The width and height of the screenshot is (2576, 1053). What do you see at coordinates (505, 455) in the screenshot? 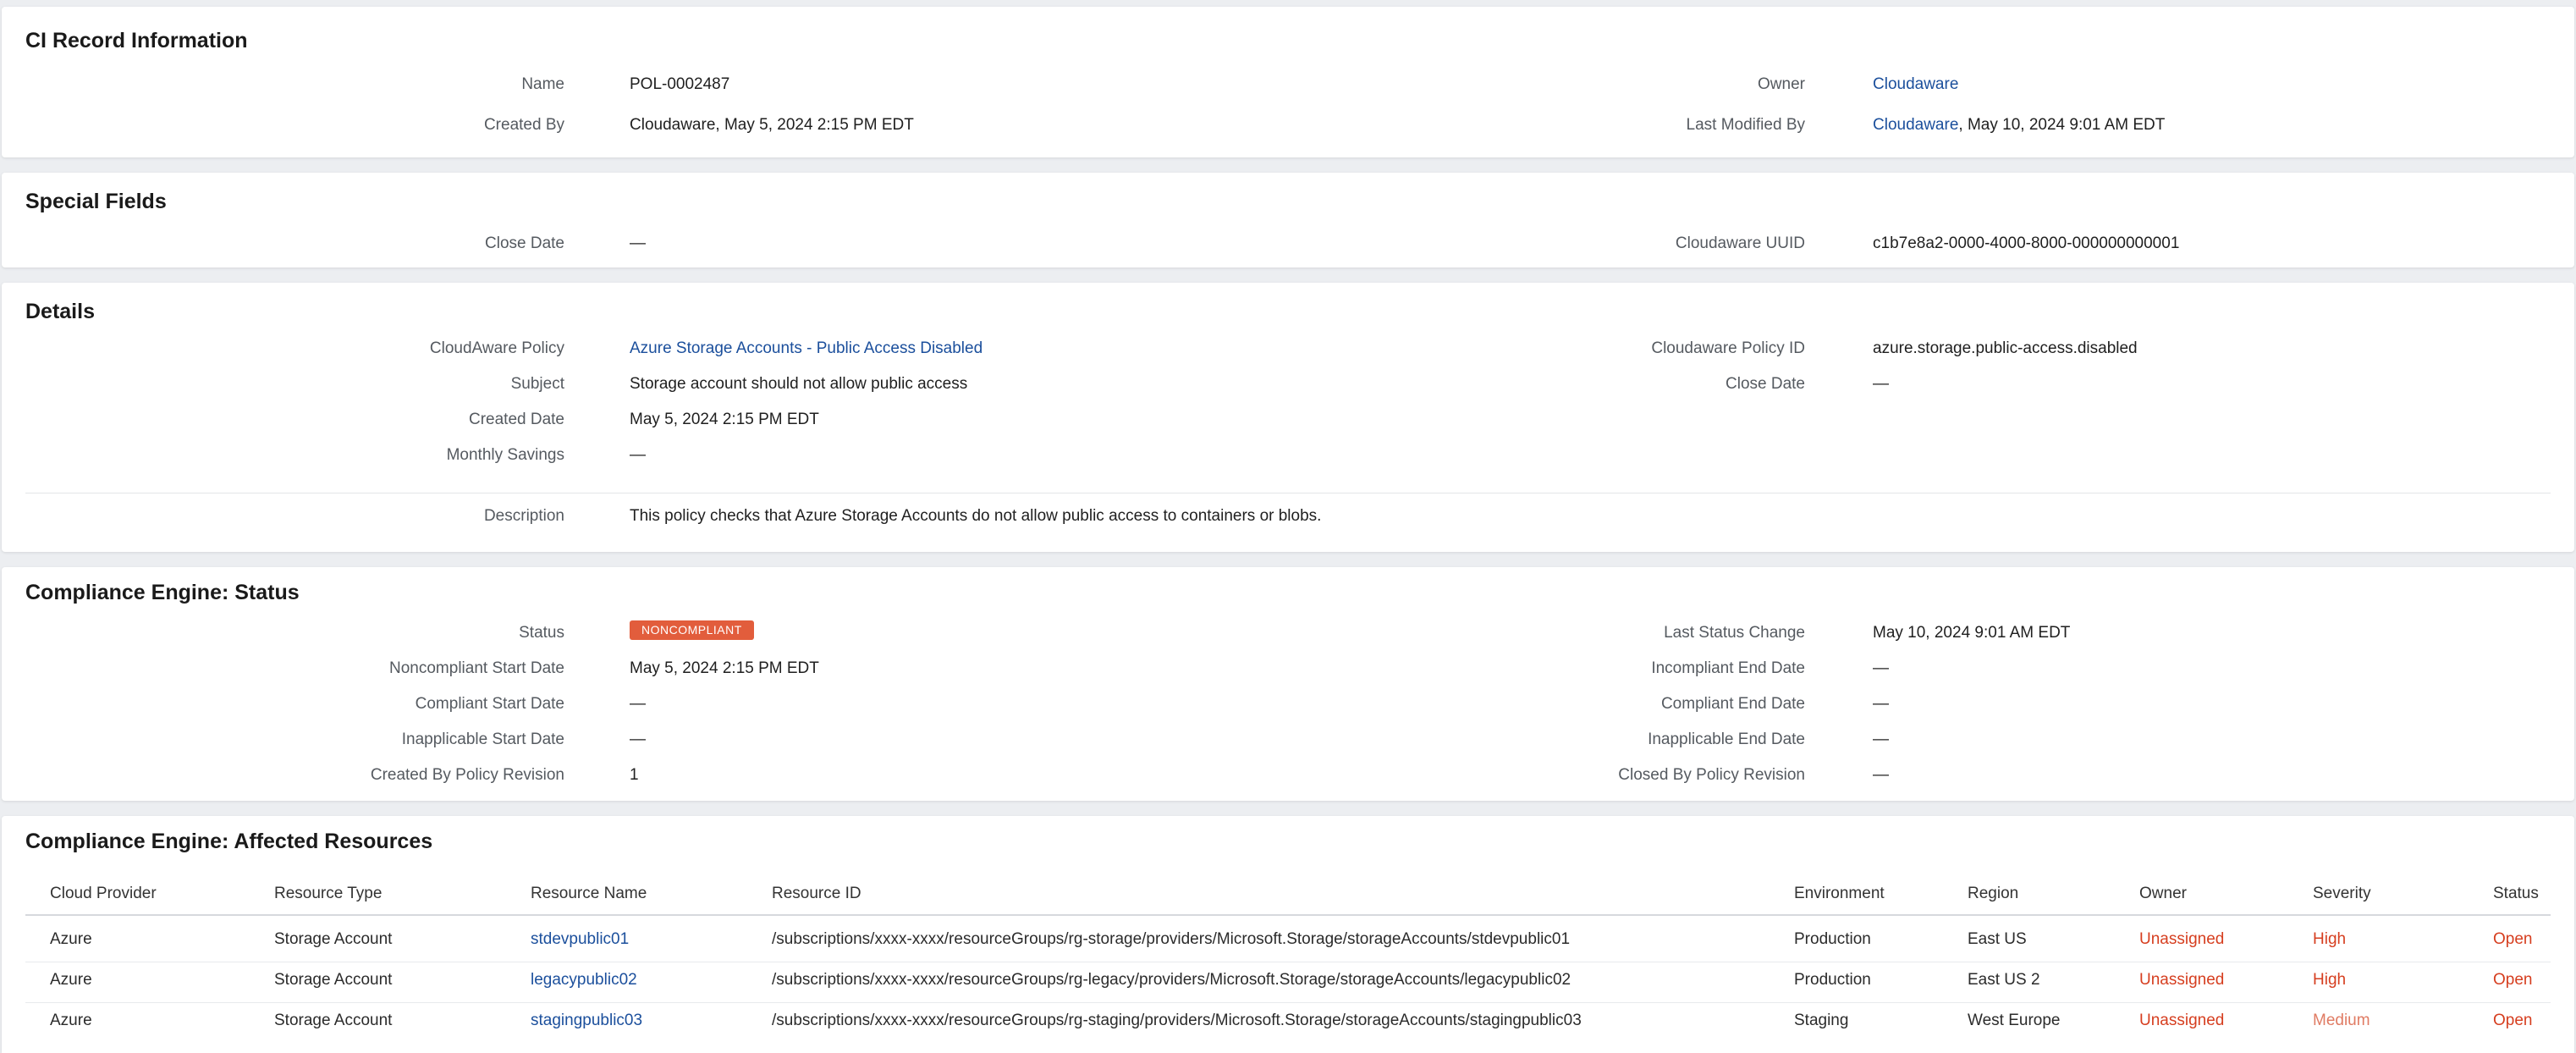
I see `monthly-savings-label: Monthly Savings` at bounding box center [505, 455].